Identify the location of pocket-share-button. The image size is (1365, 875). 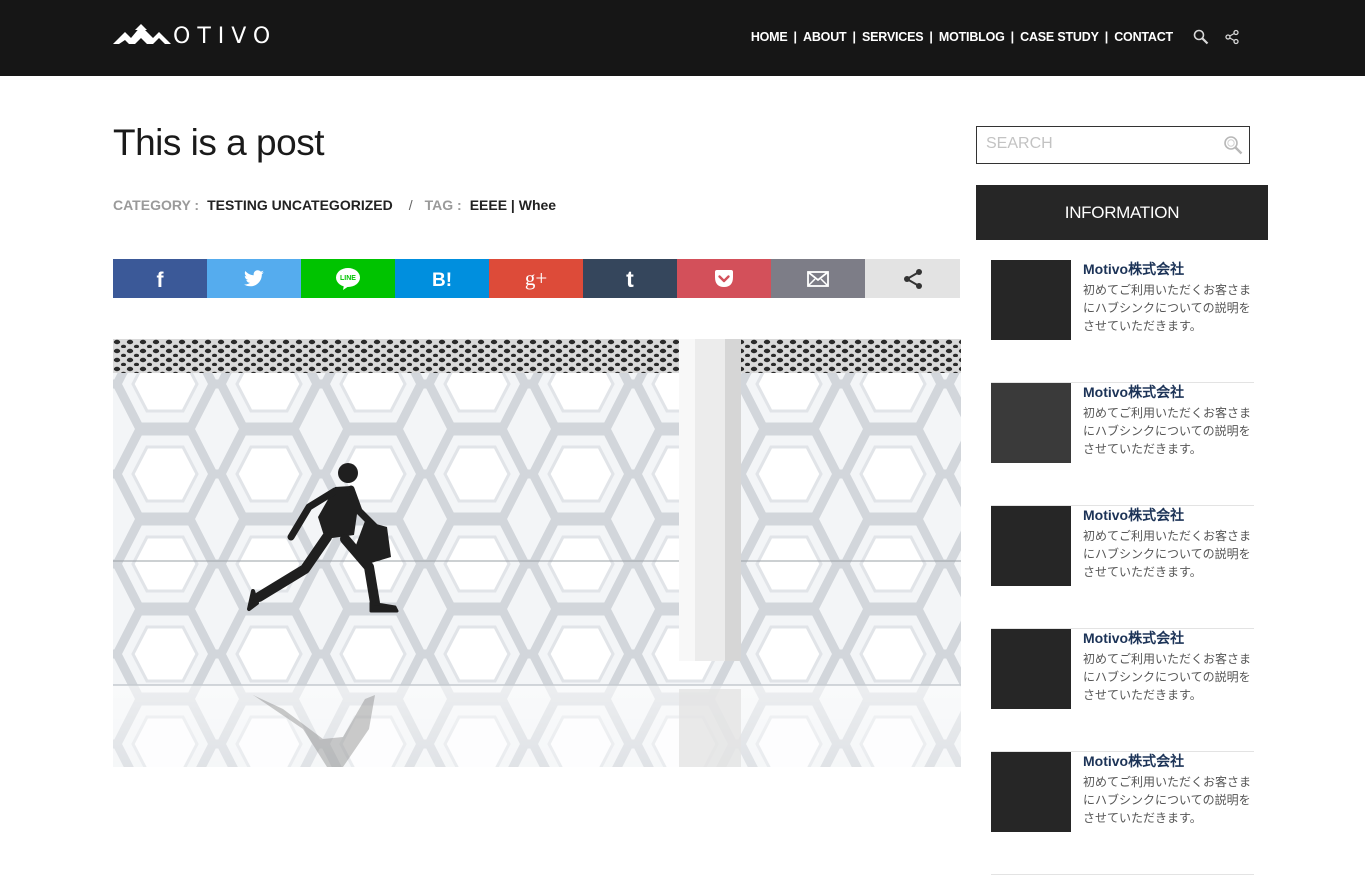
(724, 278).